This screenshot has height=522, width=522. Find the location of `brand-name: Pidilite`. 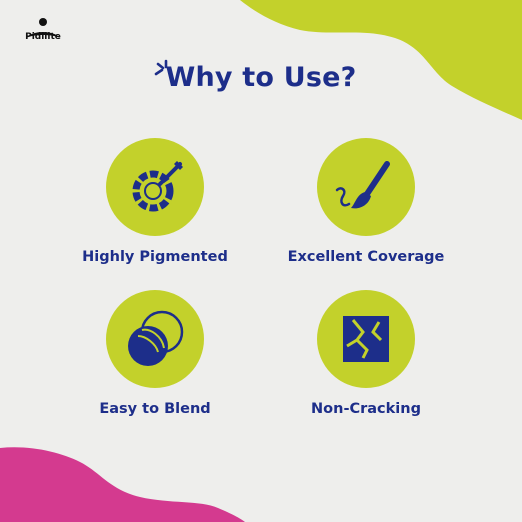

brand-name: Pidilite is located at coordinates (43, 37).